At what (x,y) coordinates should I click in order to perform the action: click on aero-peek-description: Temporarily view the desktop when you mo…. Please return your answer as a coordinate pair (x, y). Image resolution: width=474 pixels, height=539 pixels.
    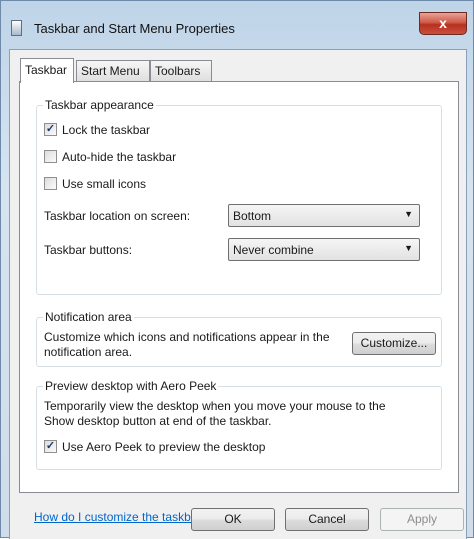
    Looking at the image, I should click on (215, 414).